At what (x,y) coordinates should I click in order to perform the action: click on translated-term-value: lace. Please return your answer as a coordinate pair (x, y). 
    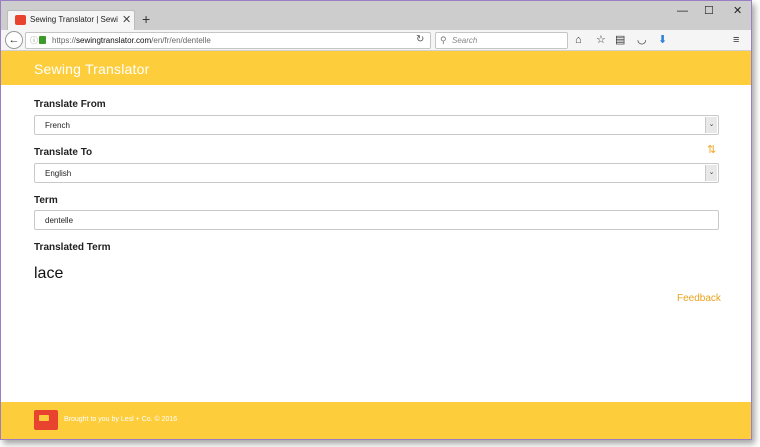
    Looking at the image, I should click on (49, 273).